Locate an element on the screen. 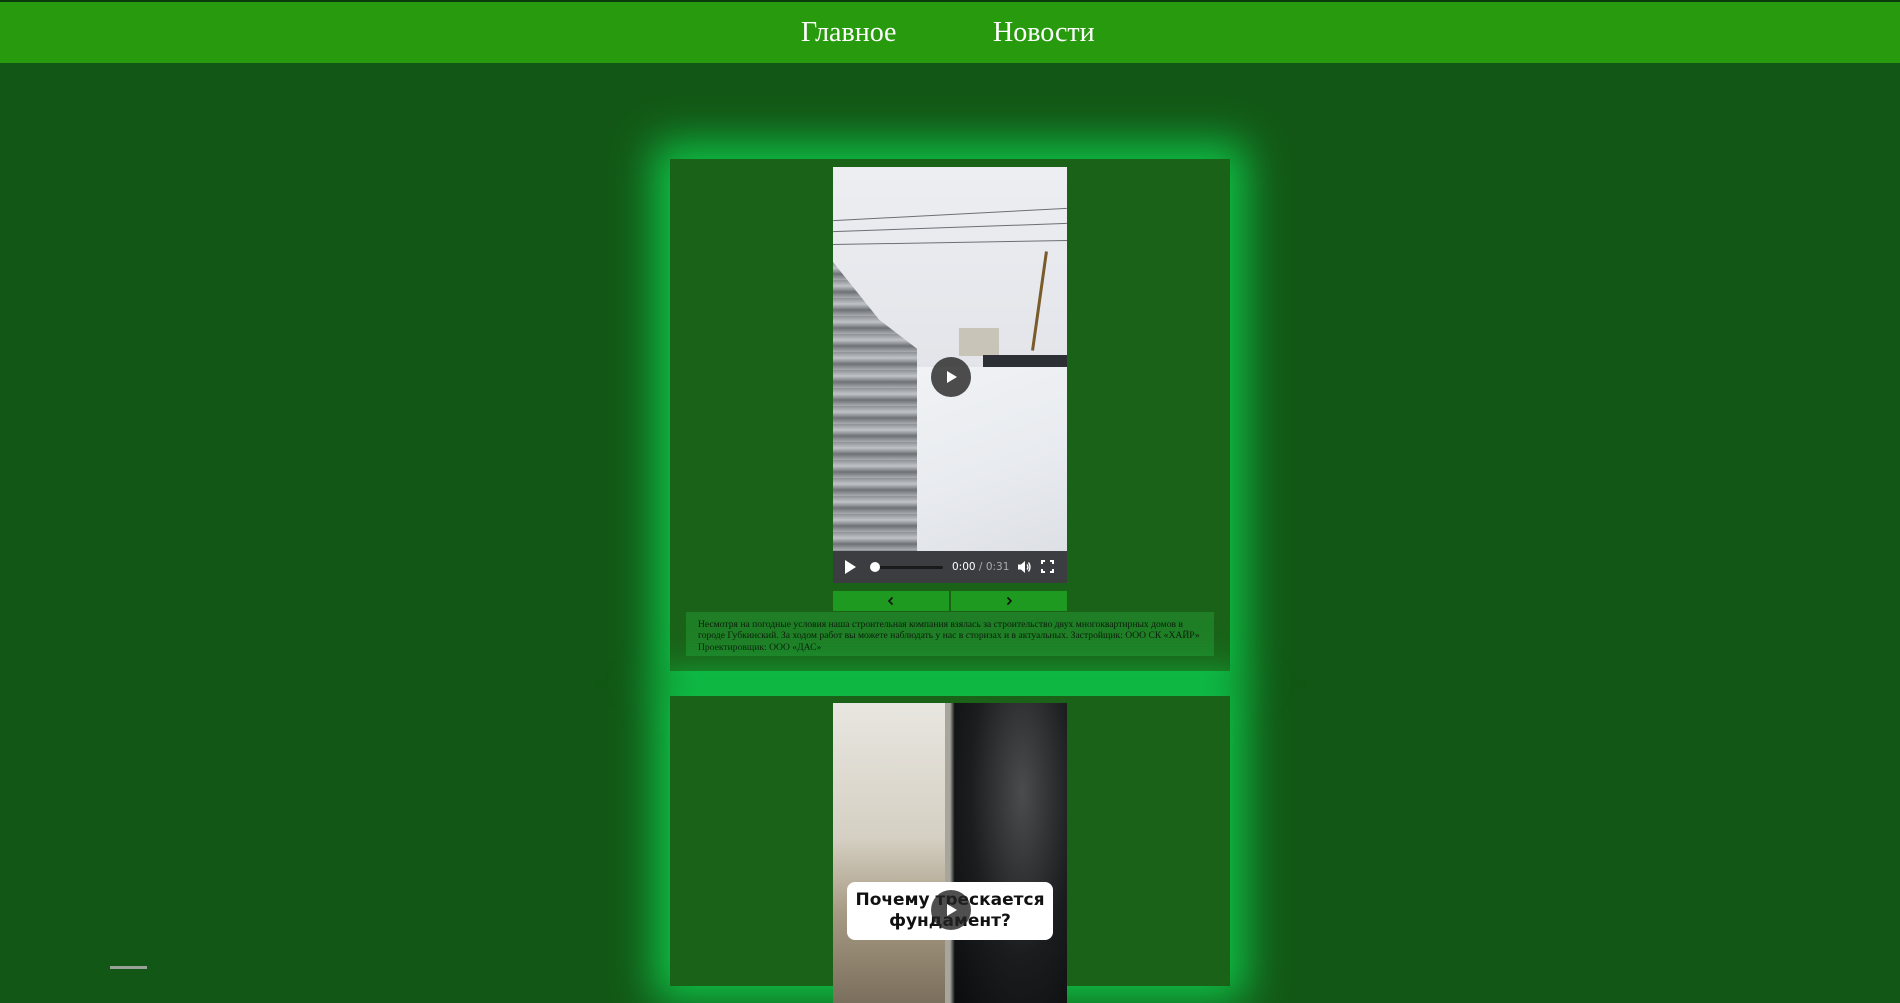 The image size is (1900, 1003). video-player: 0:00 / 0:31 is located at coordinates (950, 389).